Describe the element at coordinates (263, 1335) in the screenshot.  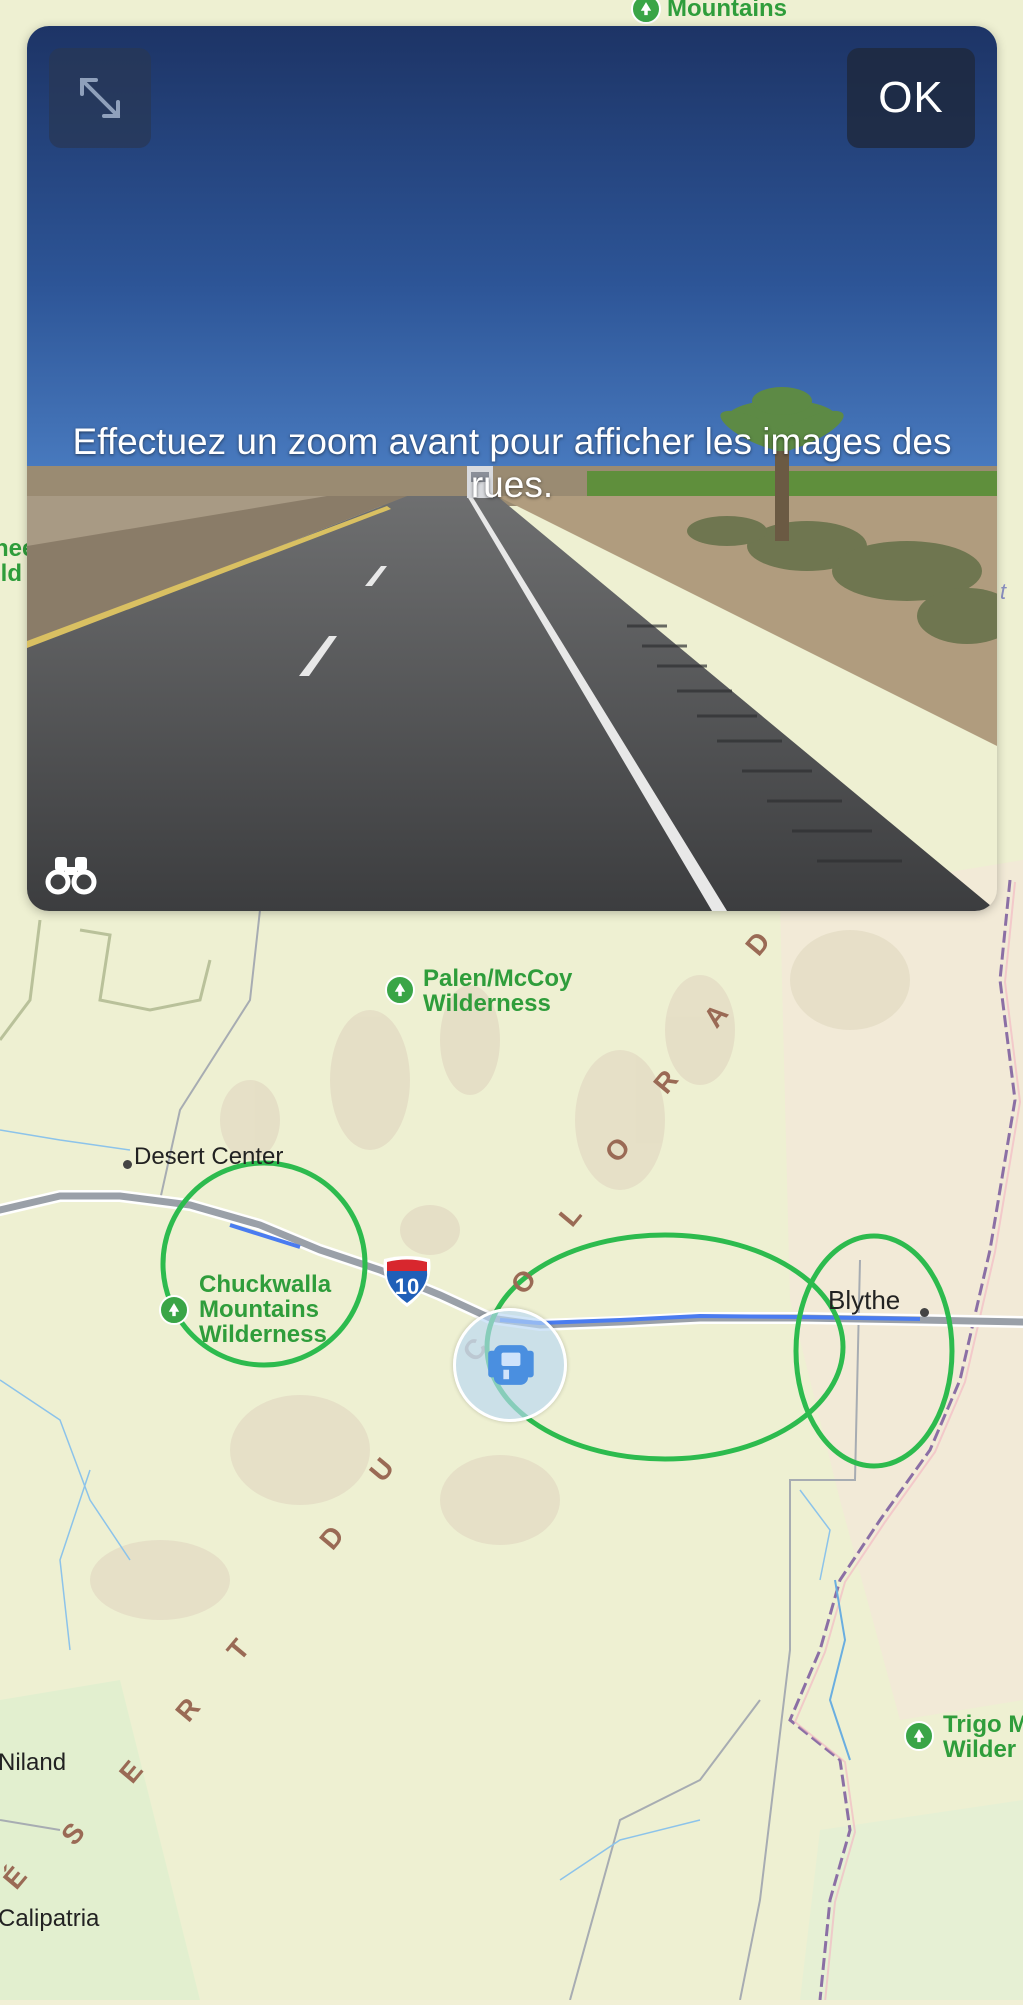
I see `chuckwalla-line3: Wilderness` at that location.